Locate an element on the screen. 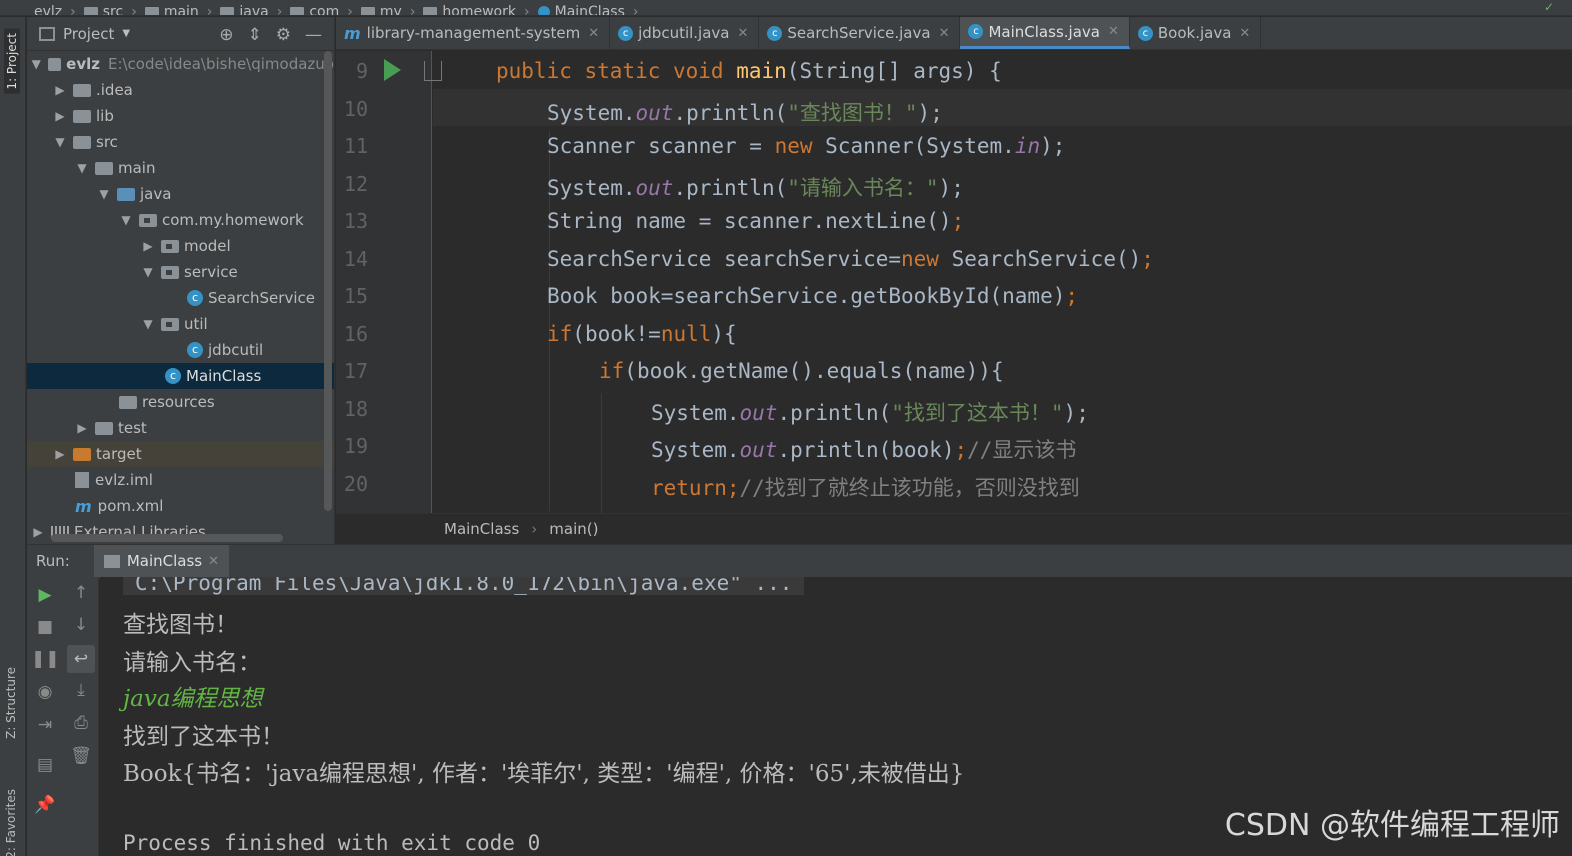 The image size is (1572, 856). nav-crumb-mainclass: MainClass › is located at coordinates (587, 10).